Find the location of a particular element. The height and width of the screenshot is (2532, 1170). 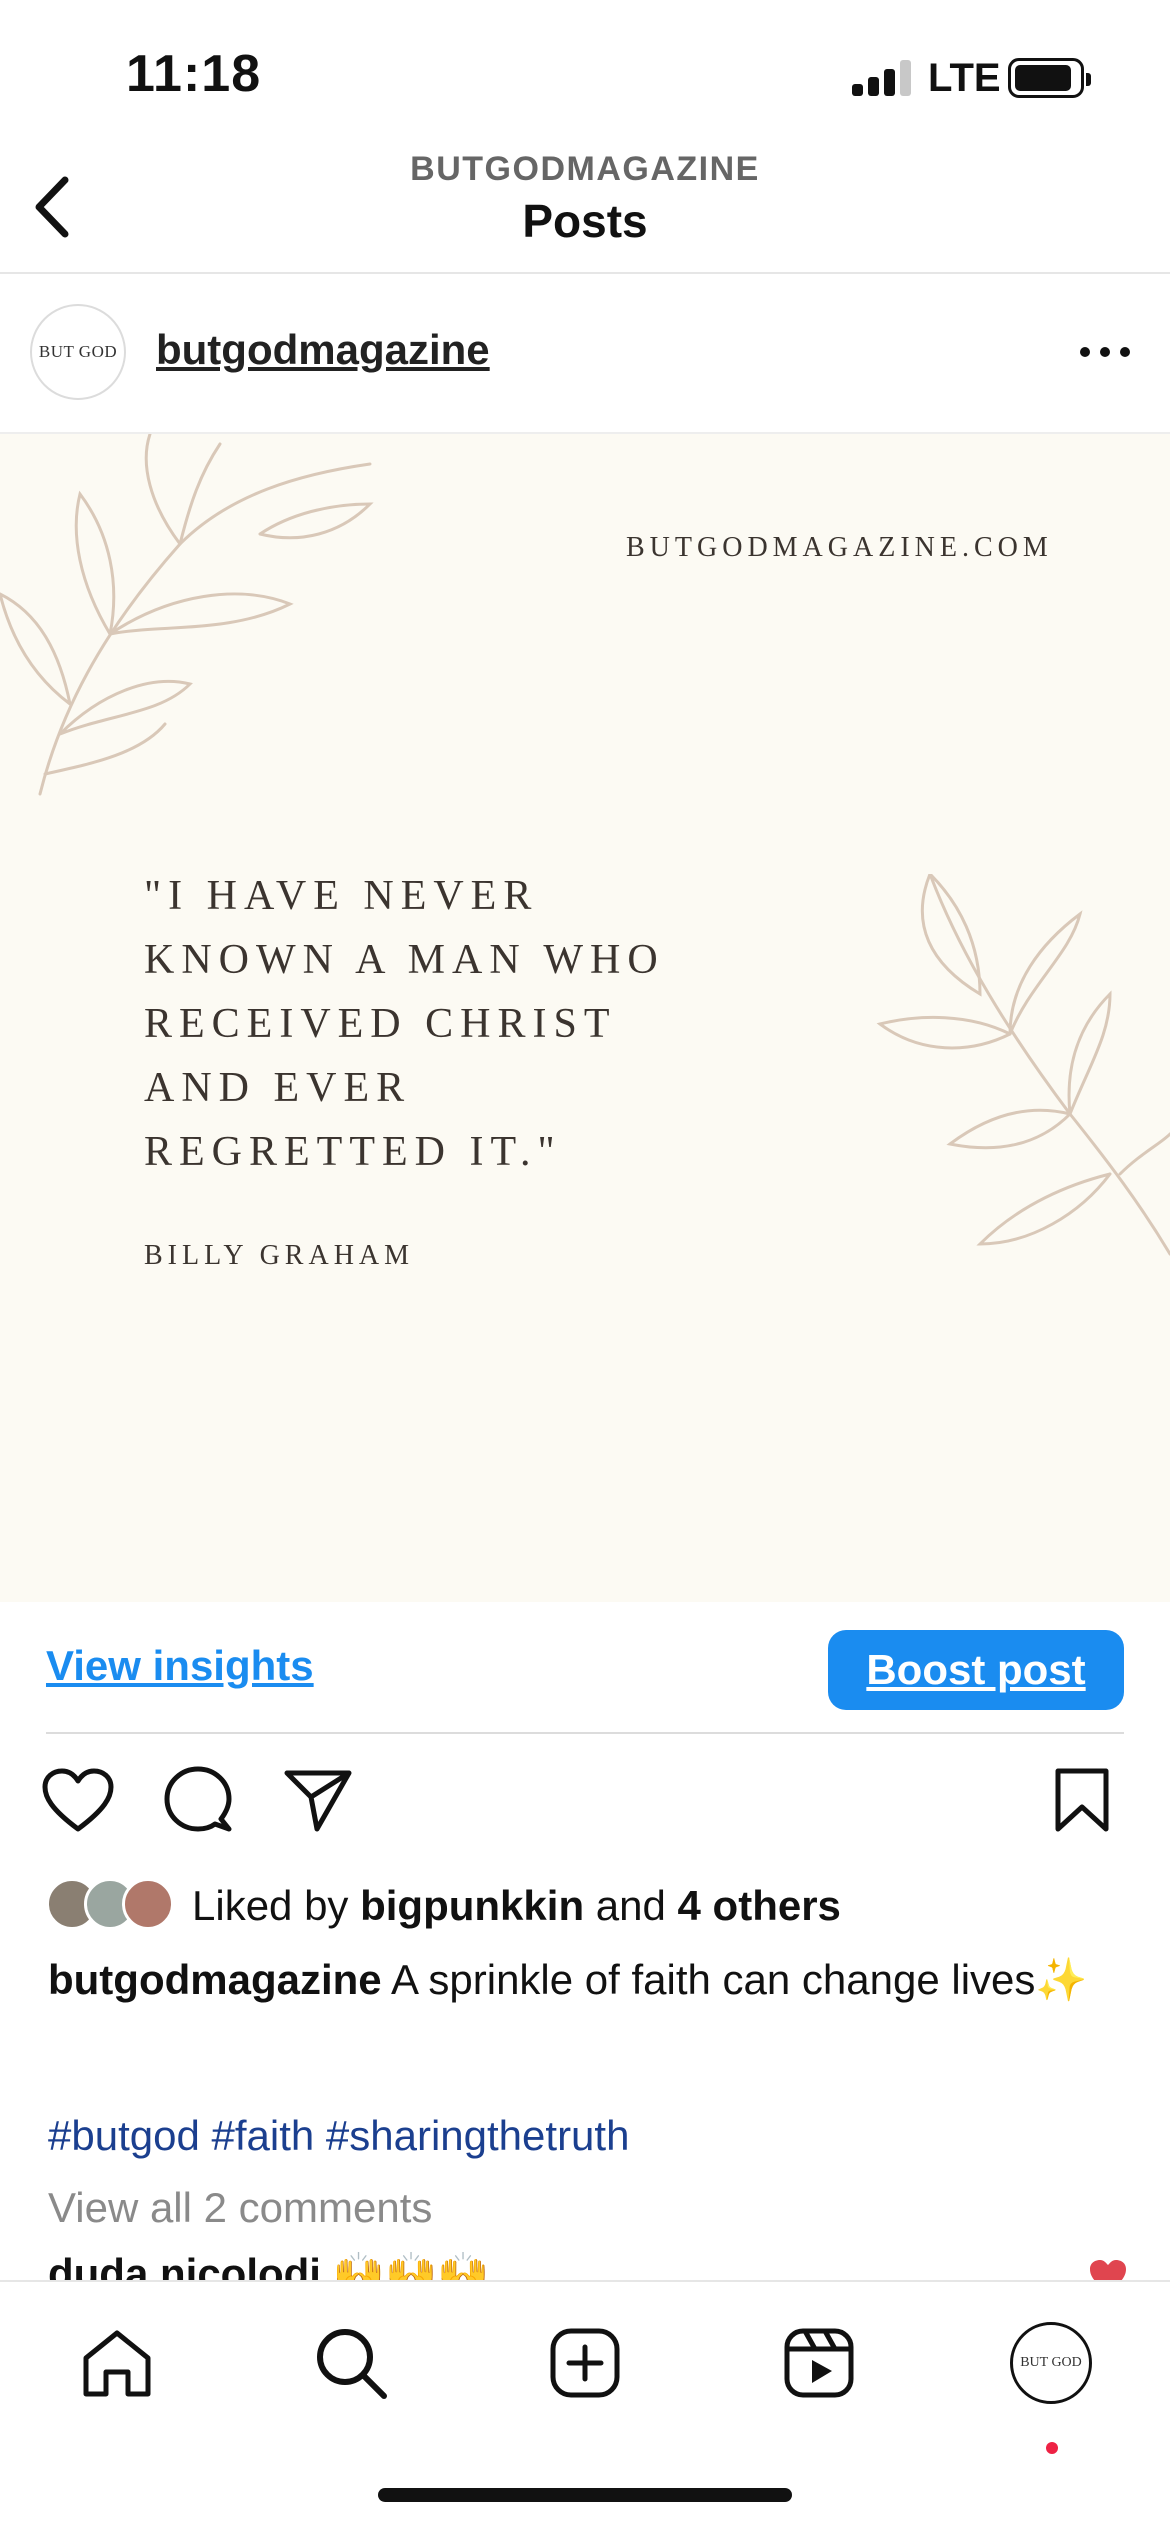

header-account: BUTGODMAGAZINE is located at coordinates (585, 169).